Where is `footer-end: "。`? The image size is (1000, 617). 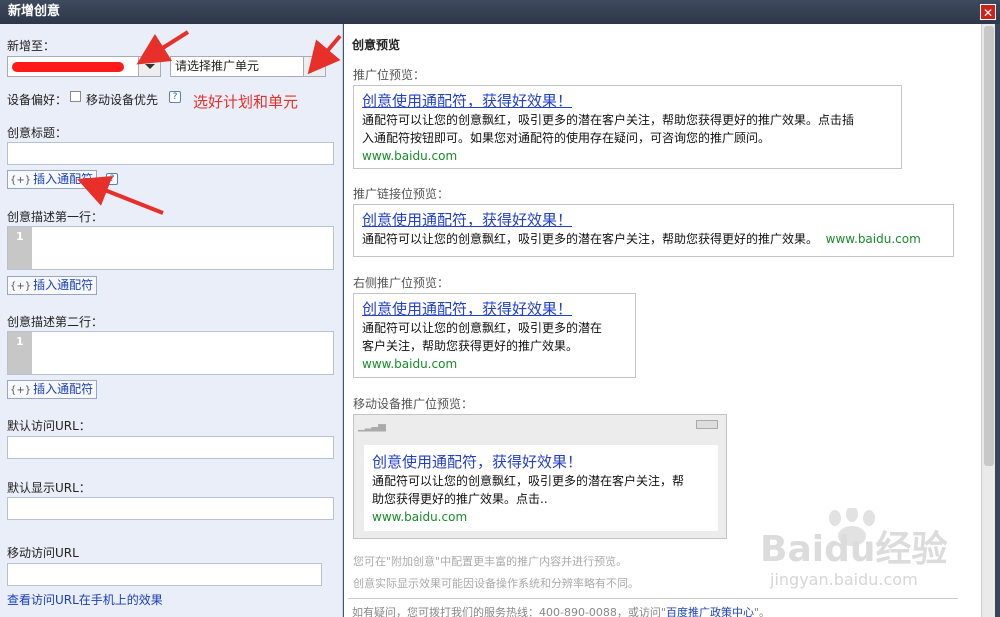 footer-end: "。 is located at coordinates (762, 611).